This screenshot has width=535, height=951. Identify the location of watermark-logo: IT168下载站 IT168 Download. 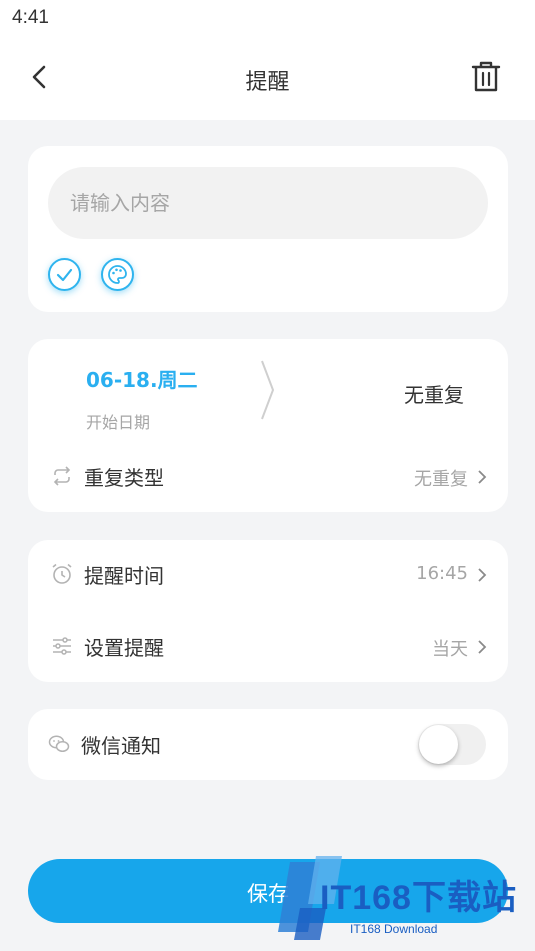
(402, 898).